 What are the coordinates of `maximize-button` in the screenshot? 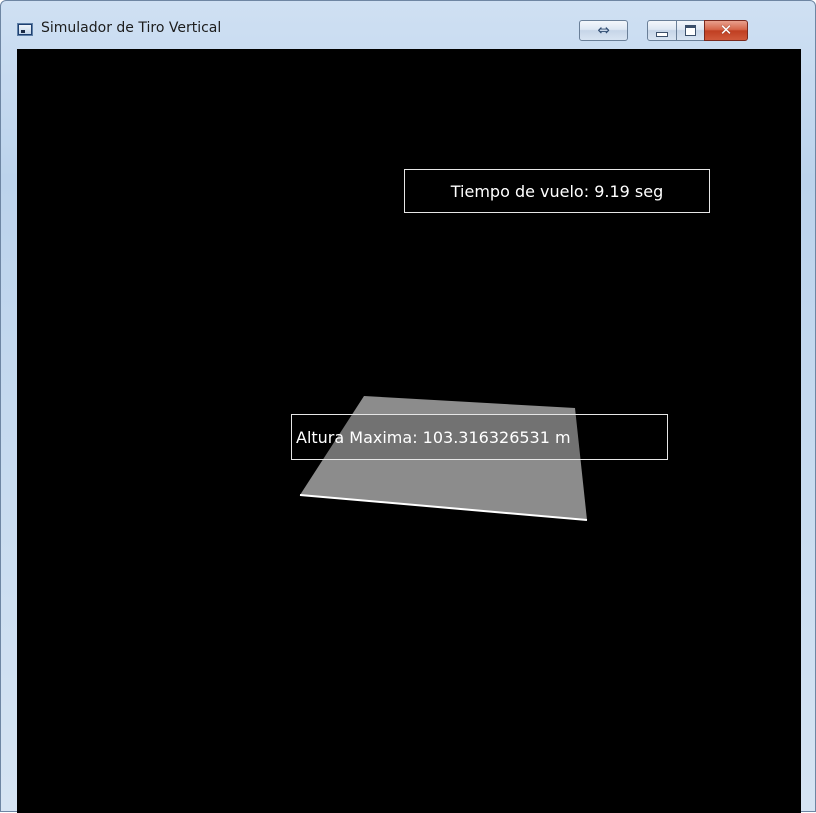 It's located at (690, 30).